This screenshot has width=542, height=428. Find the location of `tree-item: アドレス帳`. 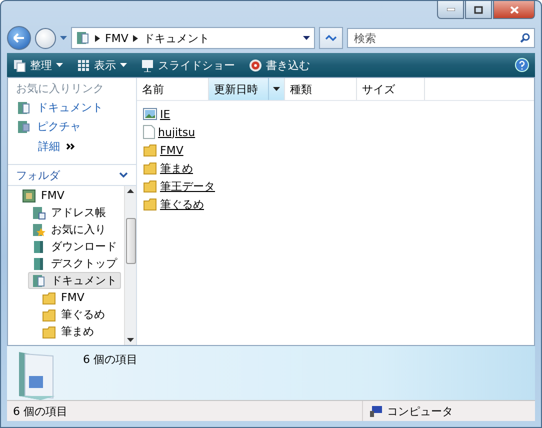

tree-item: アドレス帳 is located at coordinates (69, 212).